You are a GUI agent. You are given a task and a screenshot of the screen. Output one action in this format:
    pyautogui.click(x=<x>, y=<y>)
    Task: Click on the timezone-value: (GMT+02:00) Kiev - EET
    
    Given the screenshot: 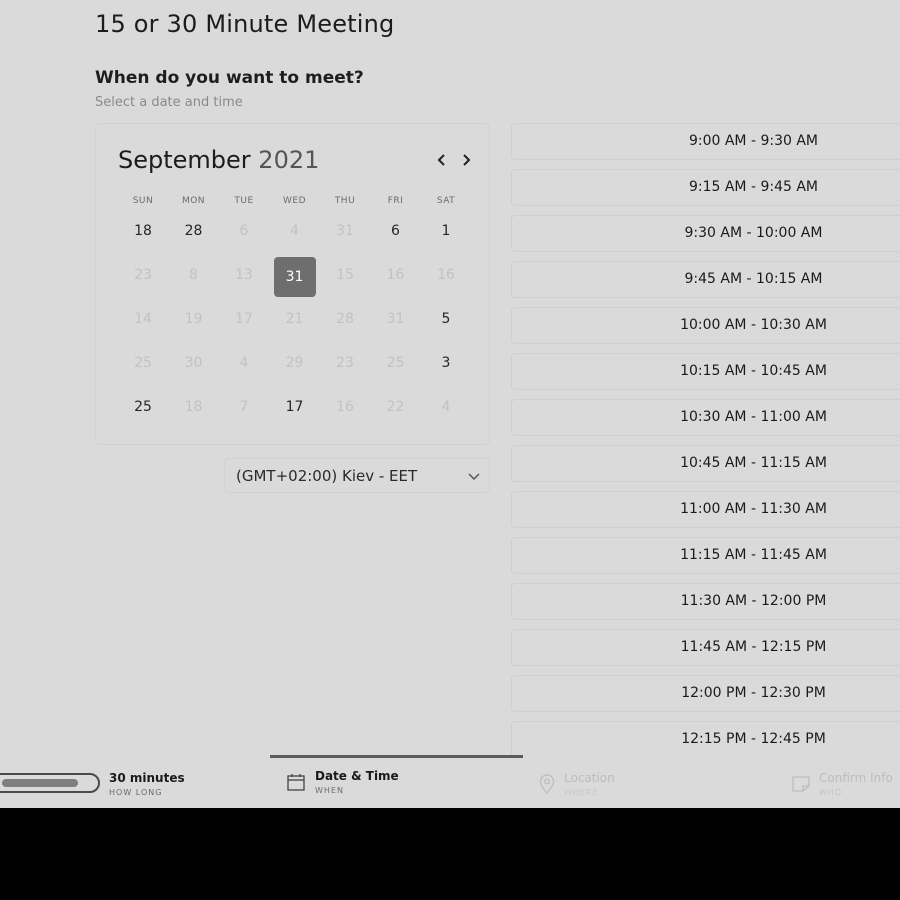 What is the action you would take?
    pyautogui.click(x=327, y=476)
    